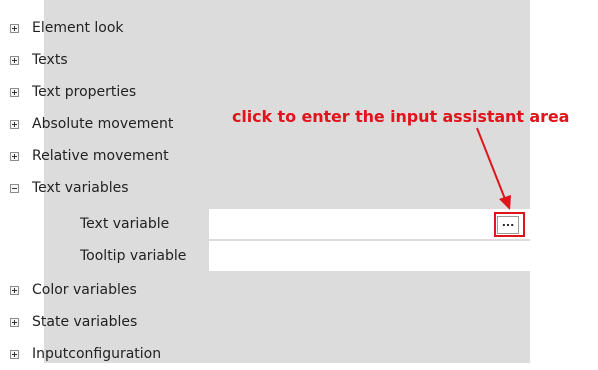 The width and height of the screenshot is (598, 370). What do you see at coordinates (493, 168) in the screenshot?
I see `annotation-arrow-icon` at bounding box center [493, 168].